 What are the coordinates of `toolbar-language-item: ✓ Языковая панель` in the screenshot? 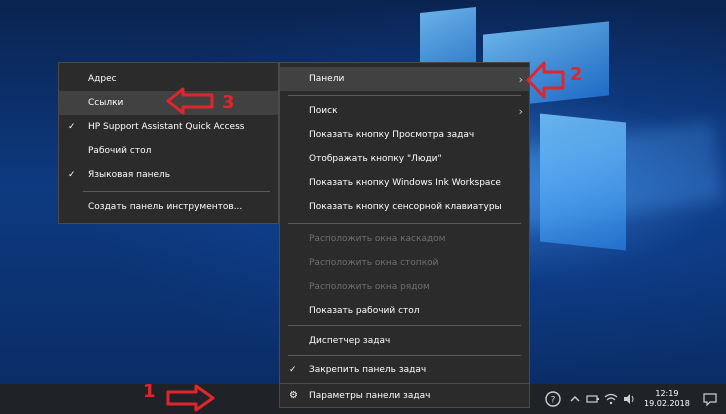 It's located at (168, 175).